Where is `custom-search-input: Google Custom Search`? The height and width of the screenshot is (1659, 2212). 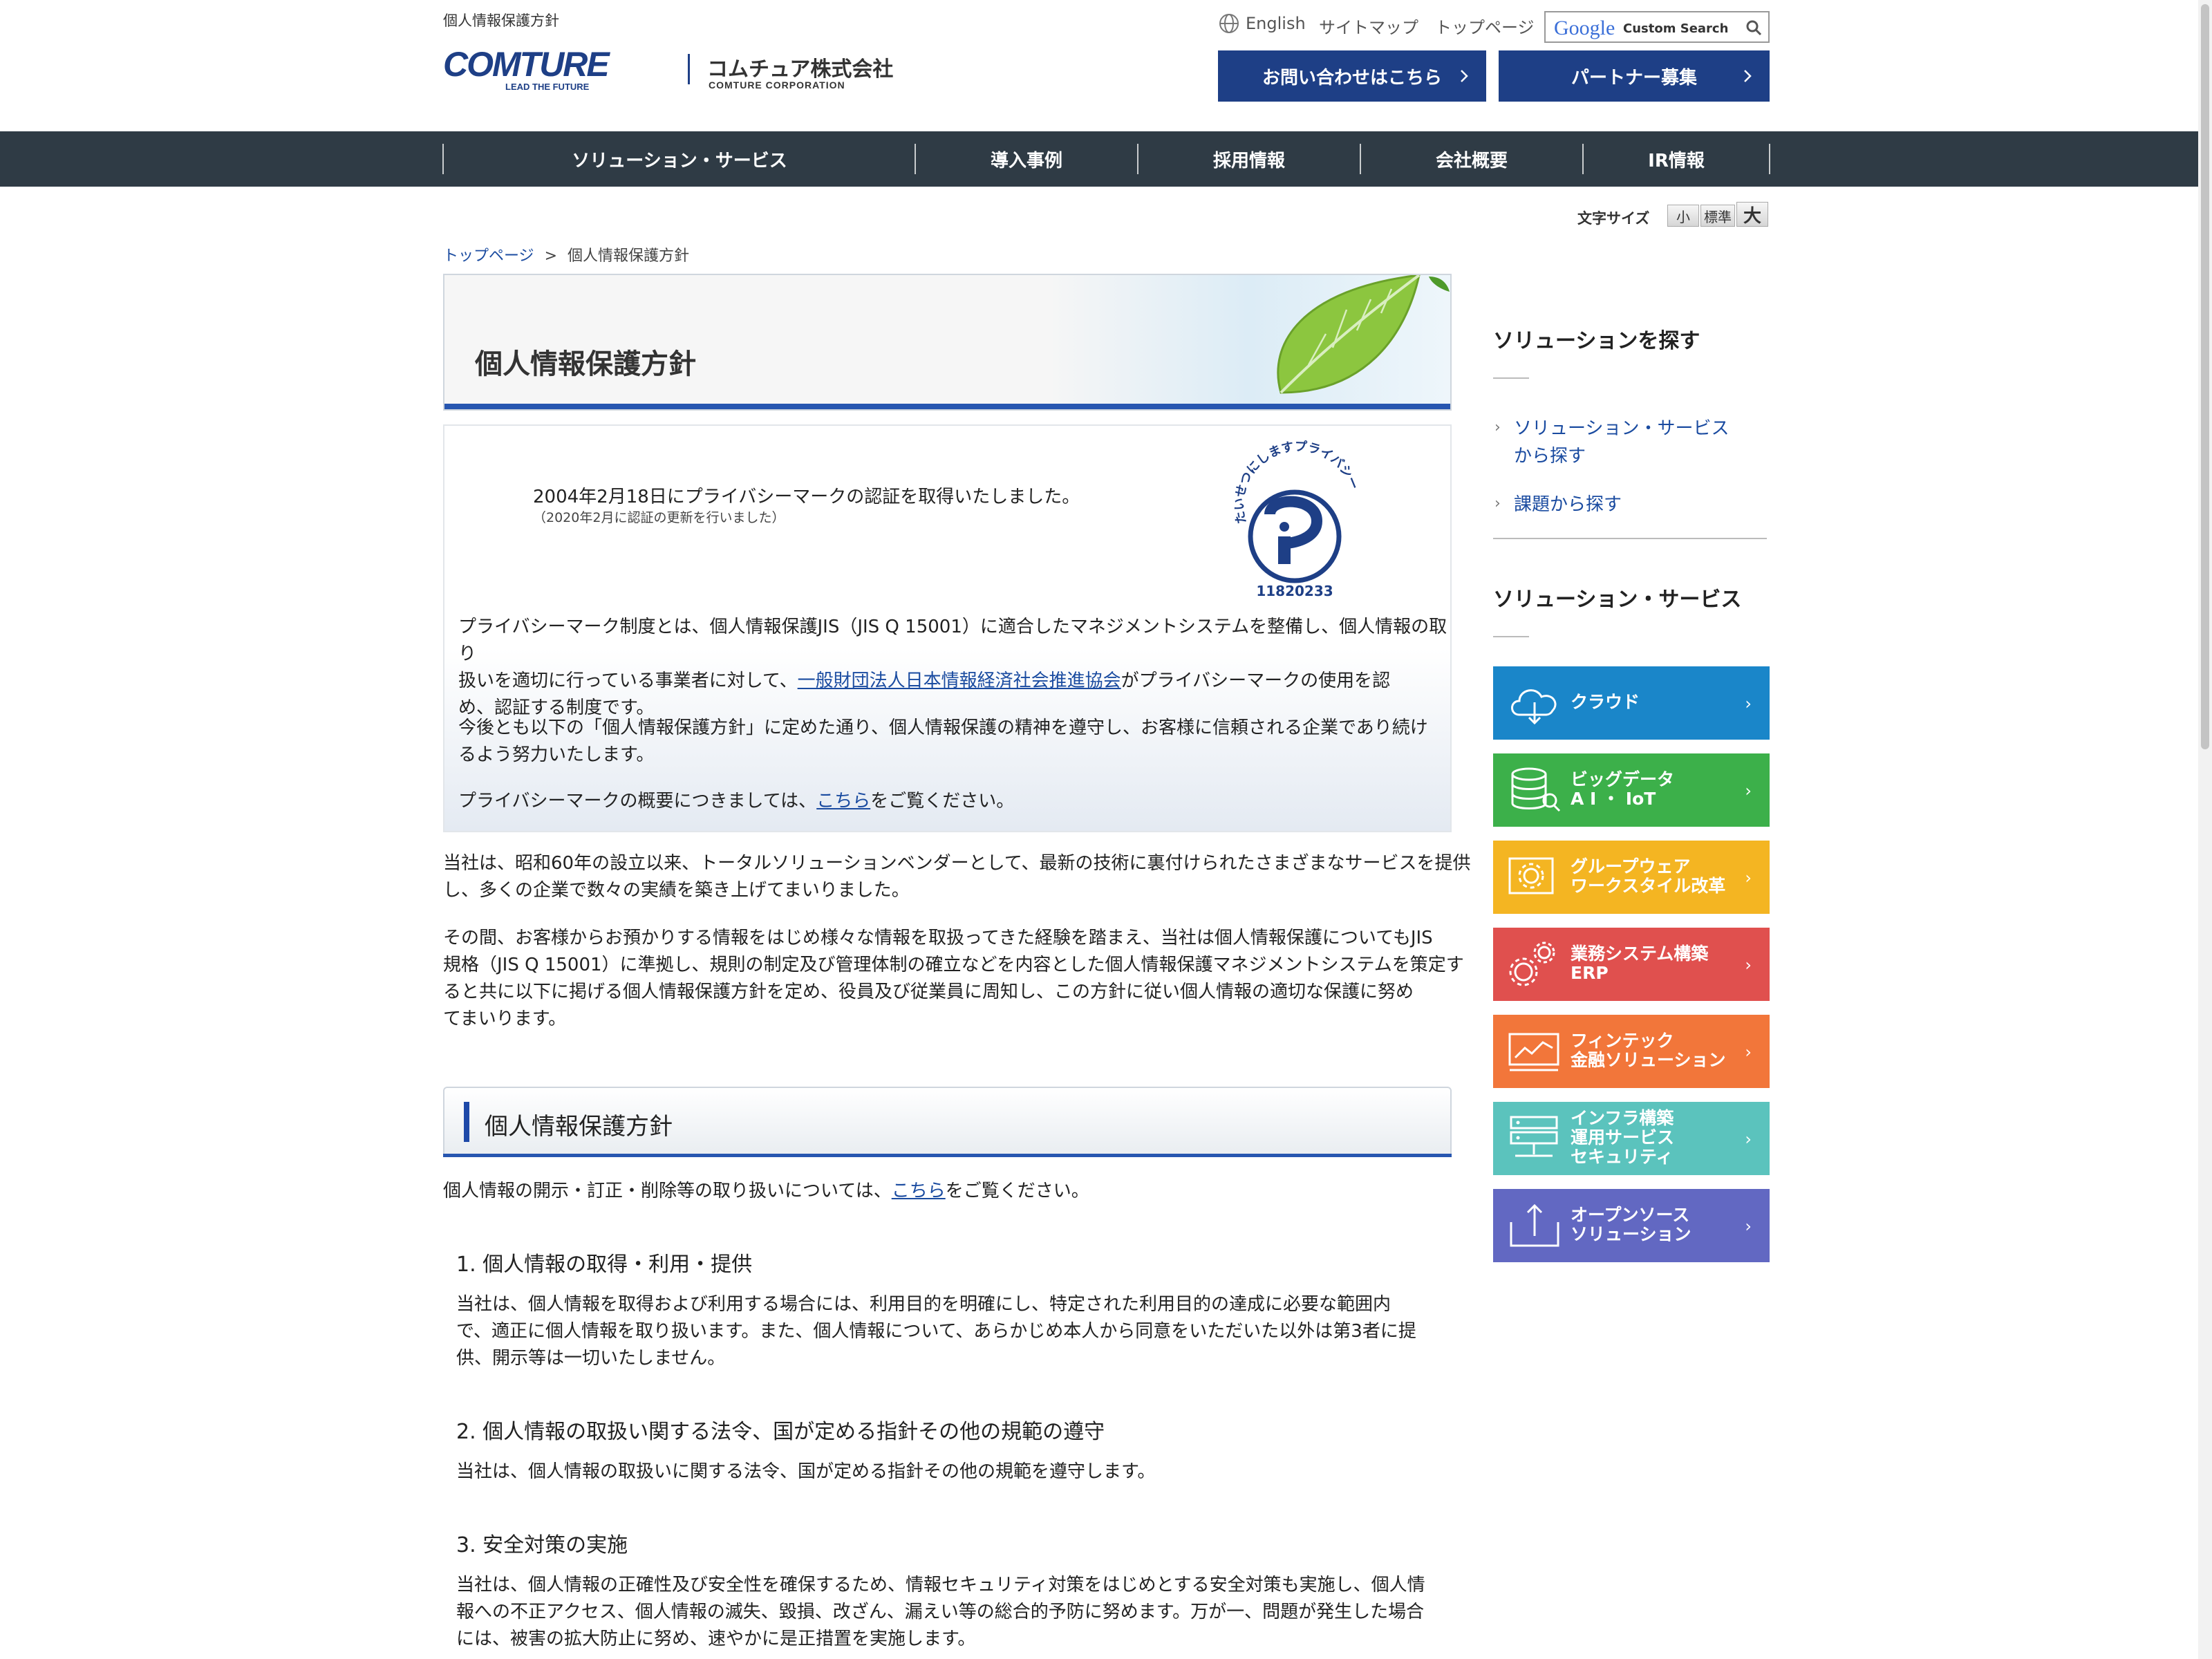
custom-search-input: Google Custom Search is located at coordinates (1657, 27).